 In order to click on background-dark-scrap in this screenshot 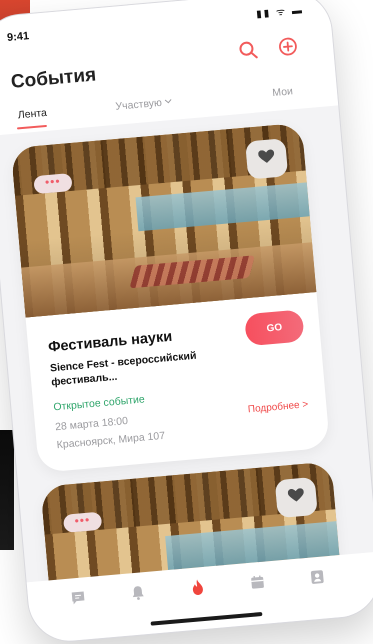, I will do `click(7, 490)`.